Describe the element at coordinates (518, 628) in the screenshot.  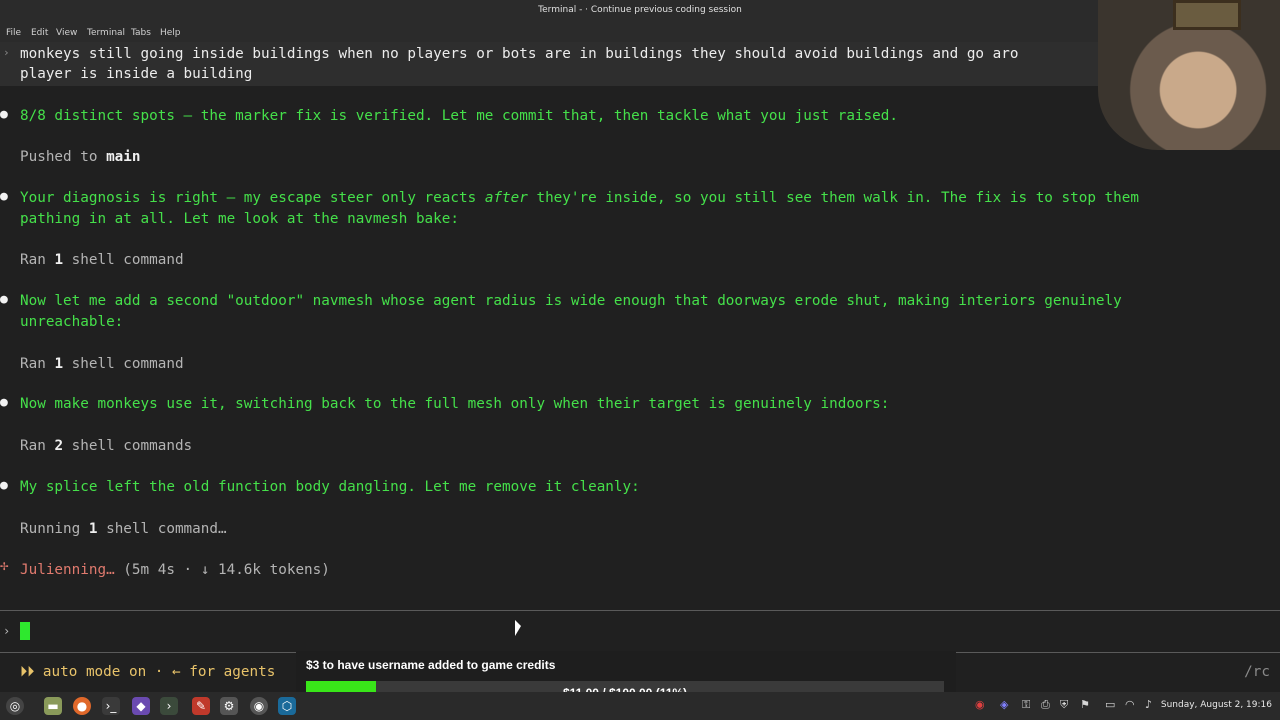
I see `mouse-pointer-icon` at that location.